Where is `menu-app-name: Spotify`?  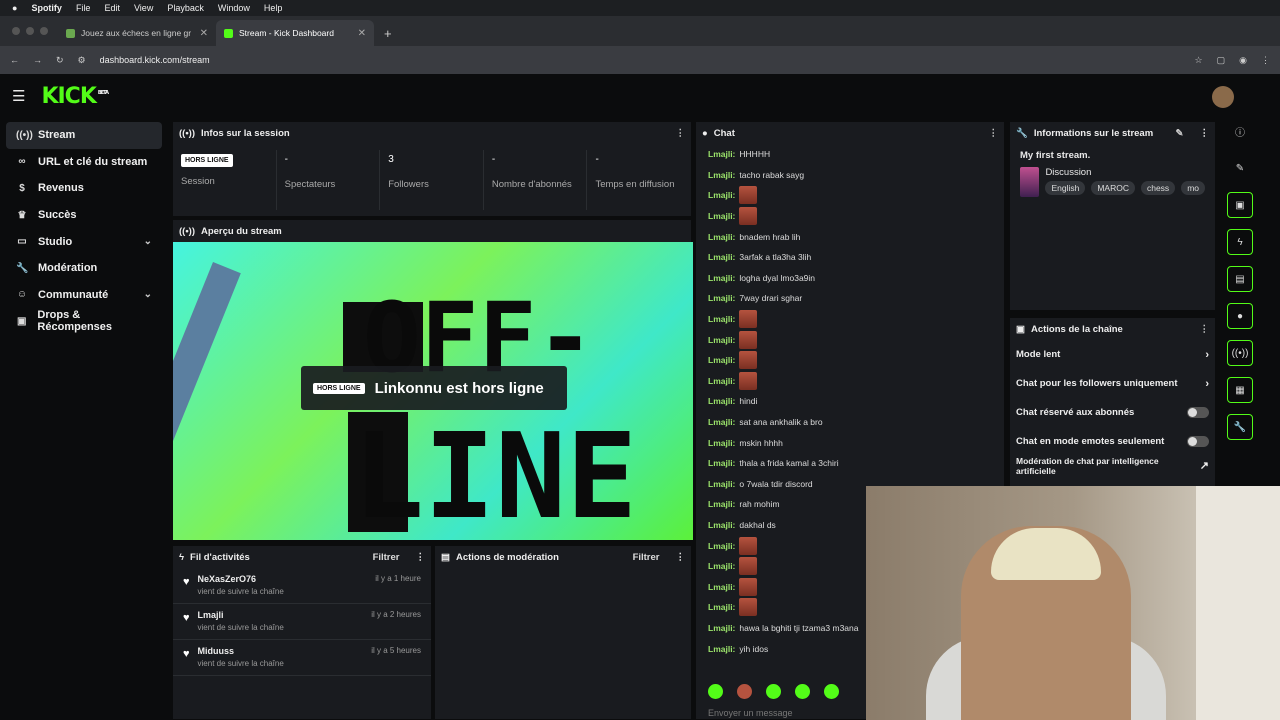
menu-app-name: Spotify is located at coordinates (46, 8).